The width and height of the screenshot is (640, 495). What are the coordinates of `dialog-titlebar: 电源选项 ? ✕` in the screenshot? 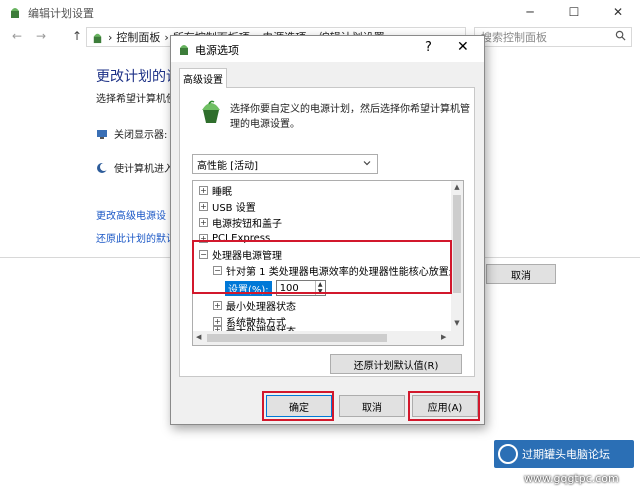 It's located at (327, 49).